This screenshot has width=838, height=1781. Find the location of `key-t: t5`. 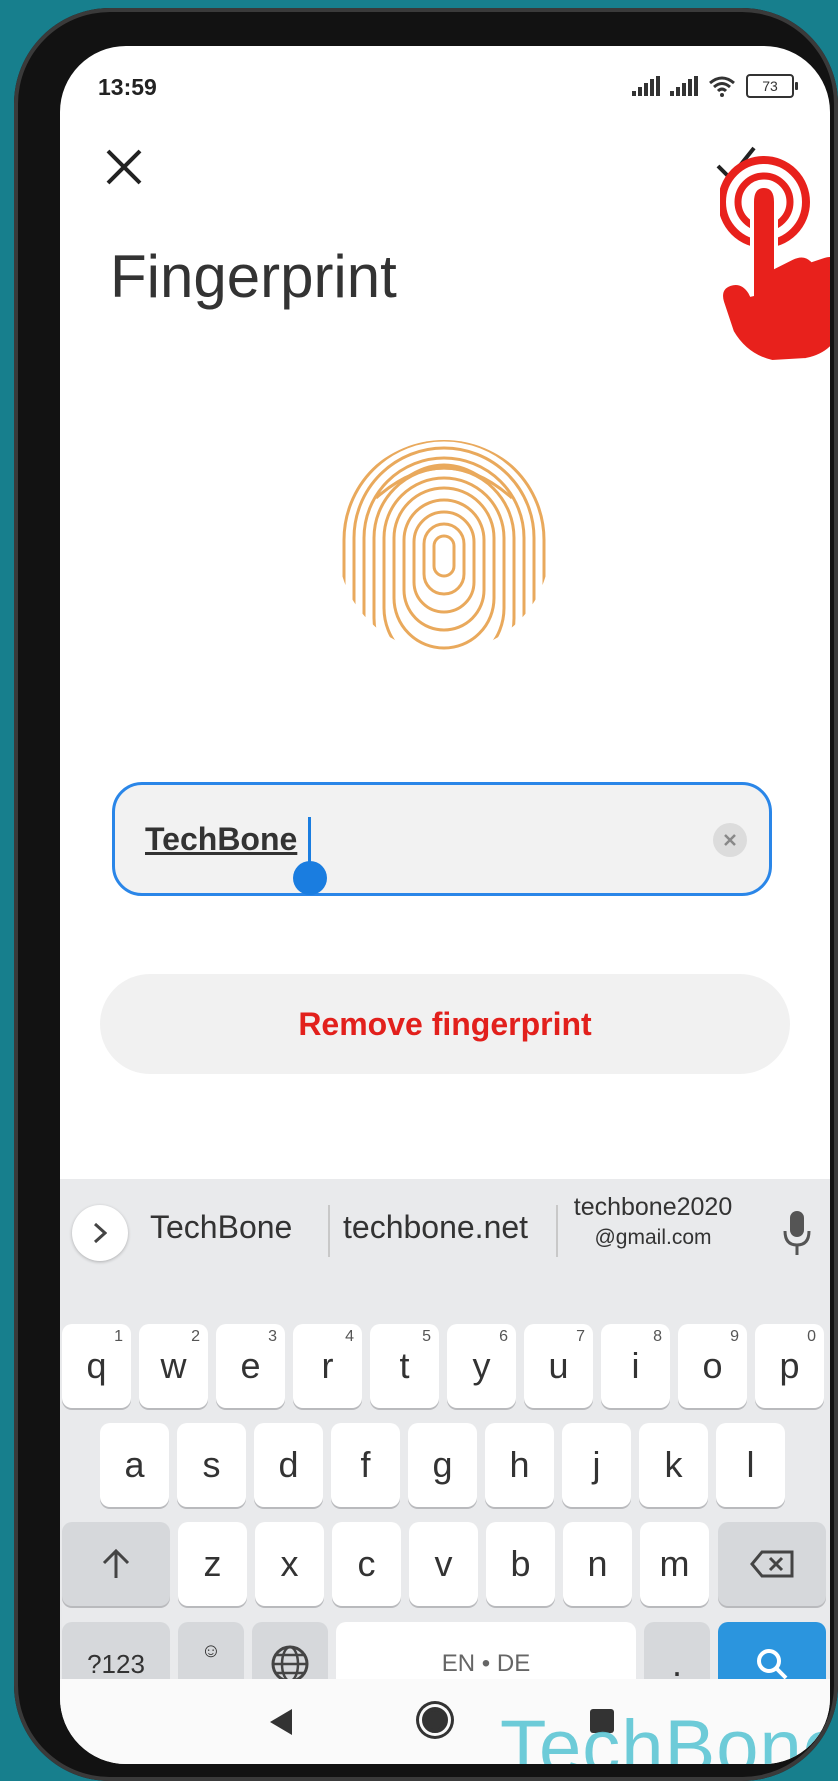

key-t: t5 is located at coordinates (404, 1366).